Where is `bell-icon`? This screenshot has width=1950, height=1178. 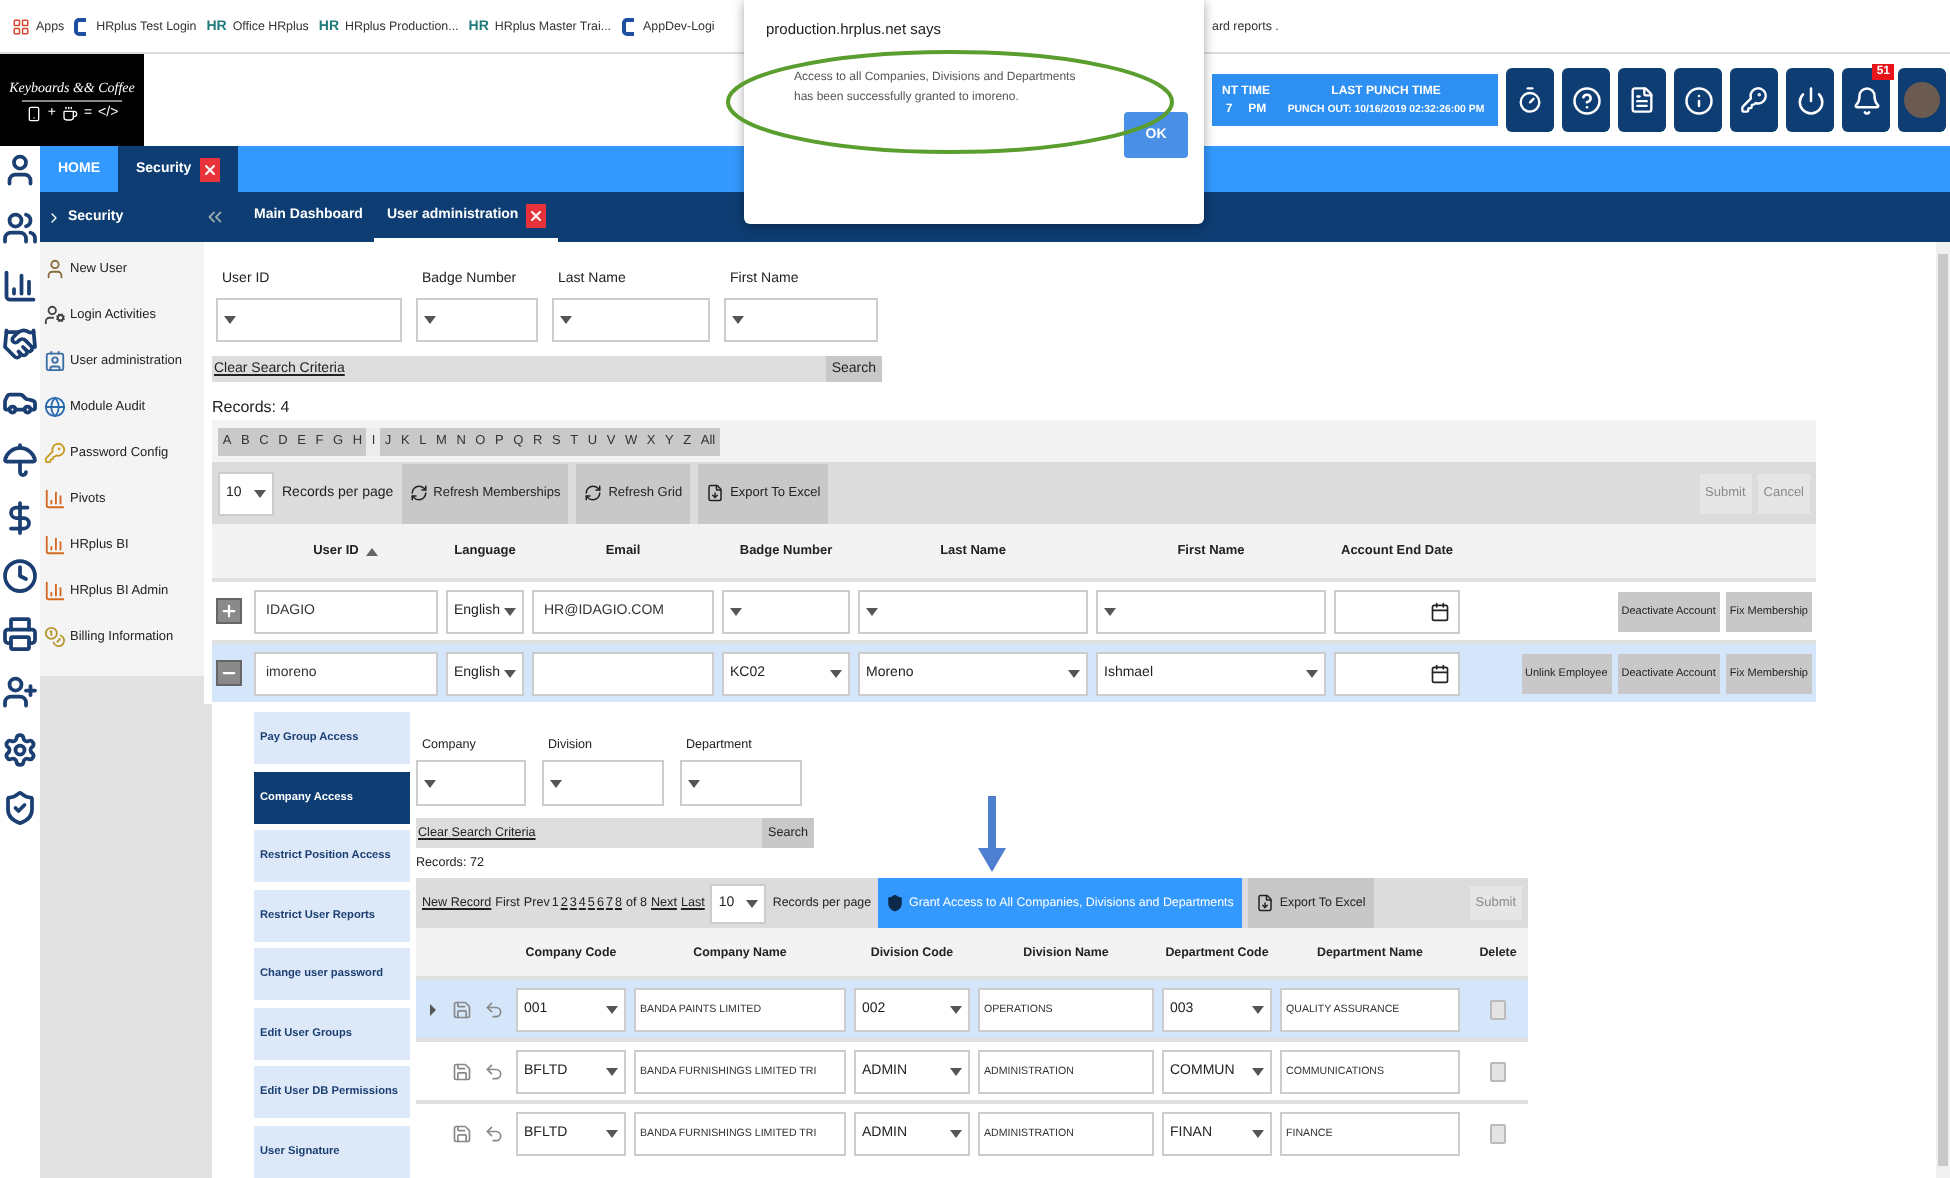
bell-icon is located at coordinates (1866, 100).